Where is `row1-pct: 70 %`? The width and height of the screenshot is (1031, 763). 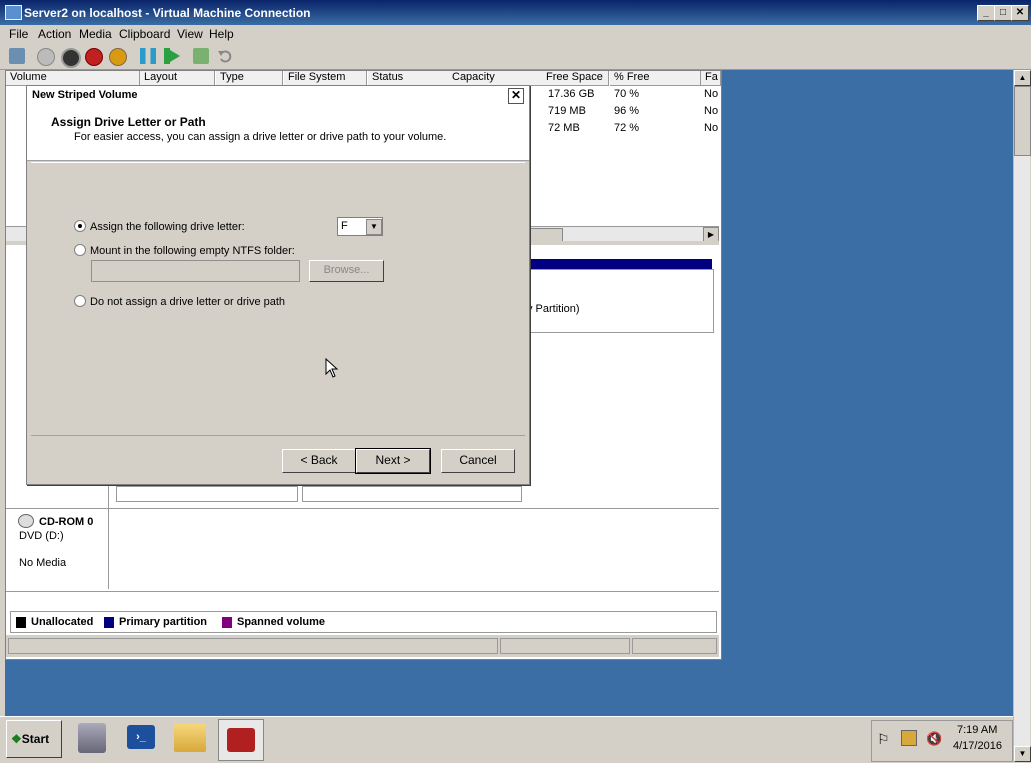 row1-pct: 70 % is located at coordinates (627, 94).